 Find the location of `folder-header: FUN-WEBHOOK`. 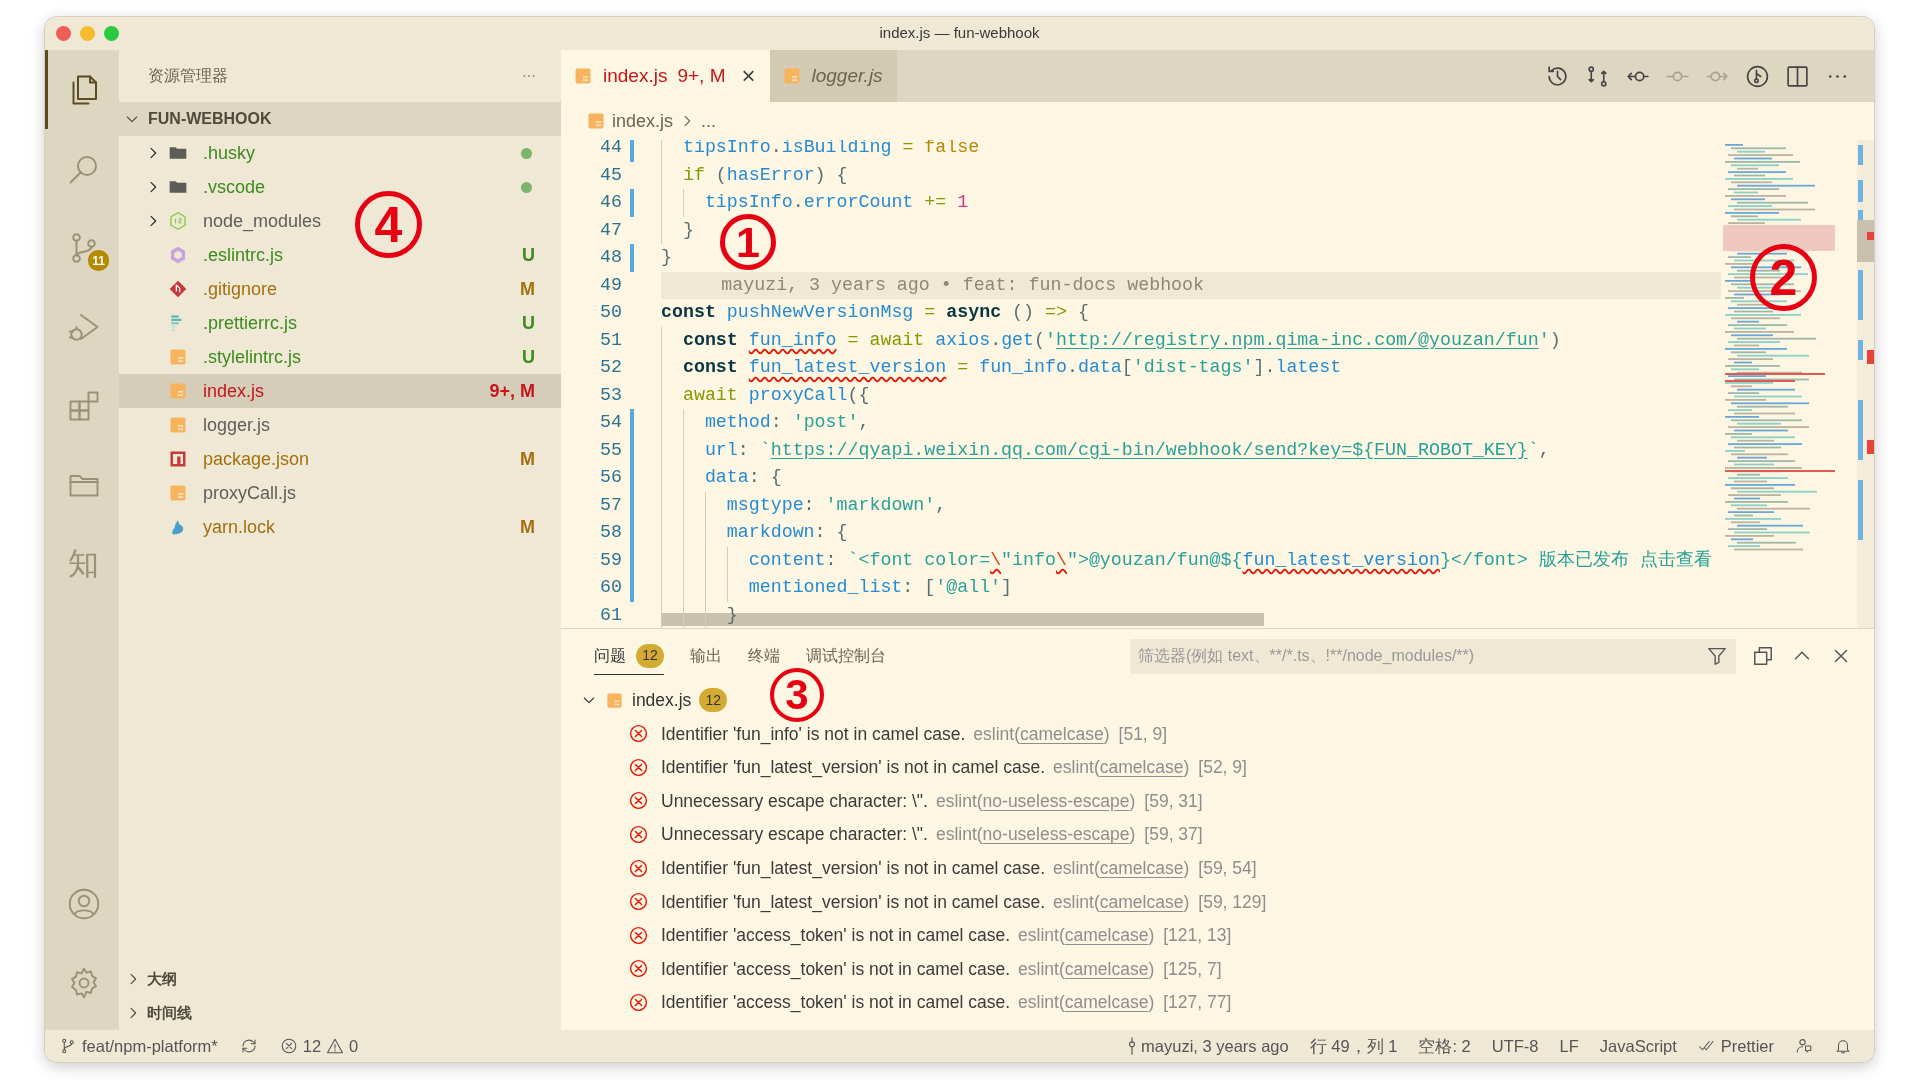

folder-header: FUN-WEBHOOK is located at coordinates (340, 119).